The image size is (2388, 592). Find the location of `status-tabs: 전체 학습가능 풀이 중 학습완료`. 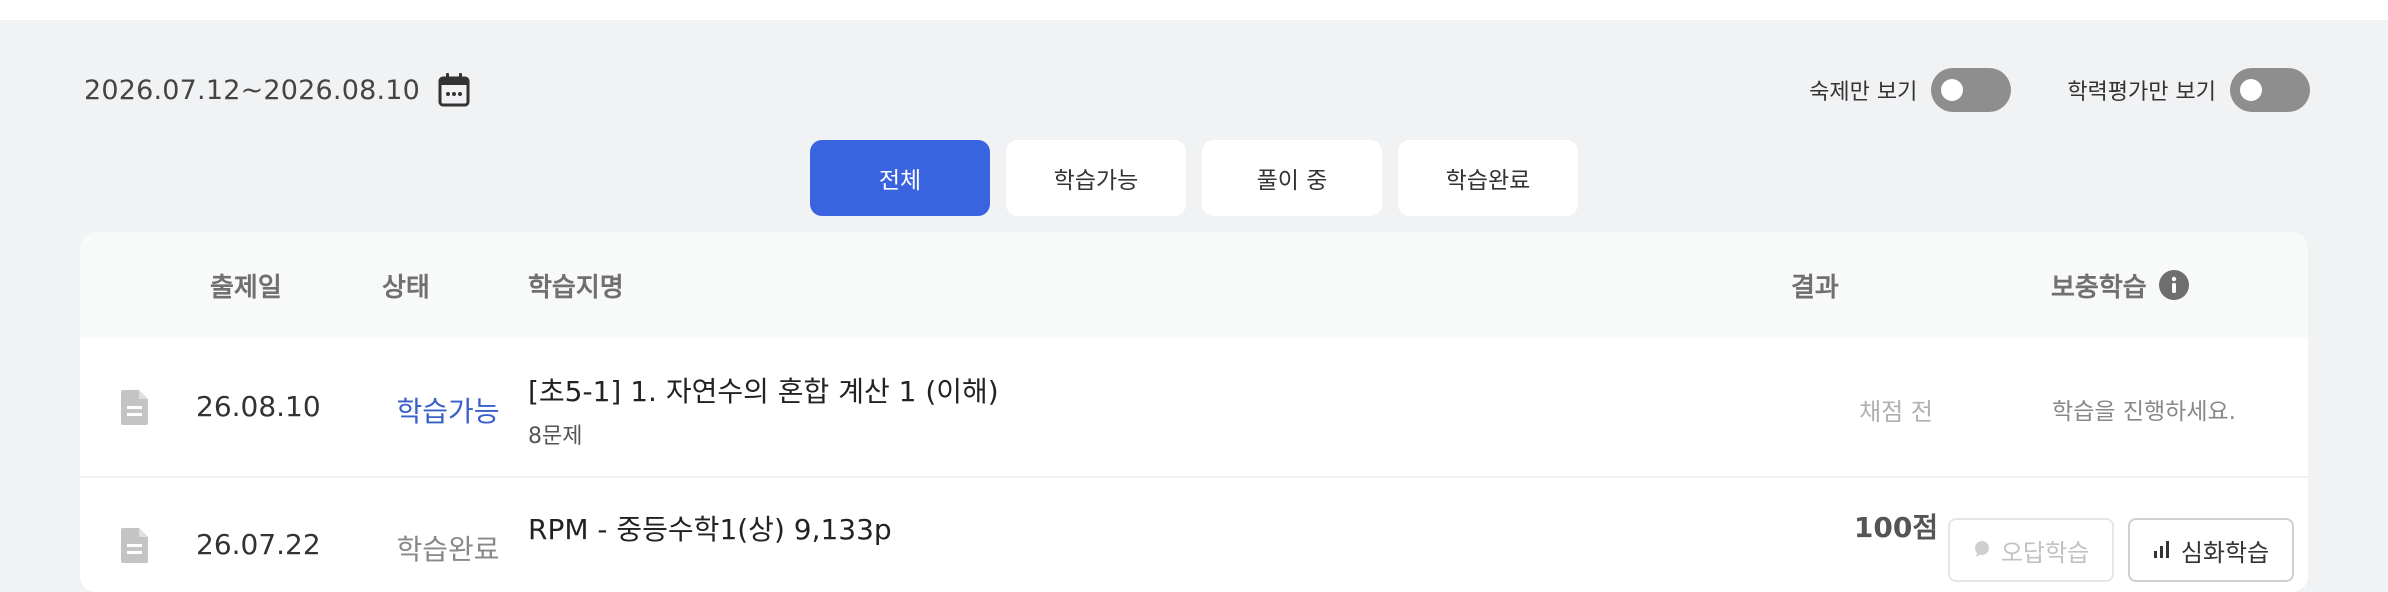

status-tabs: 전체 학습가능 풀이 중 학습완료 is located at coordinates (1194, 178).